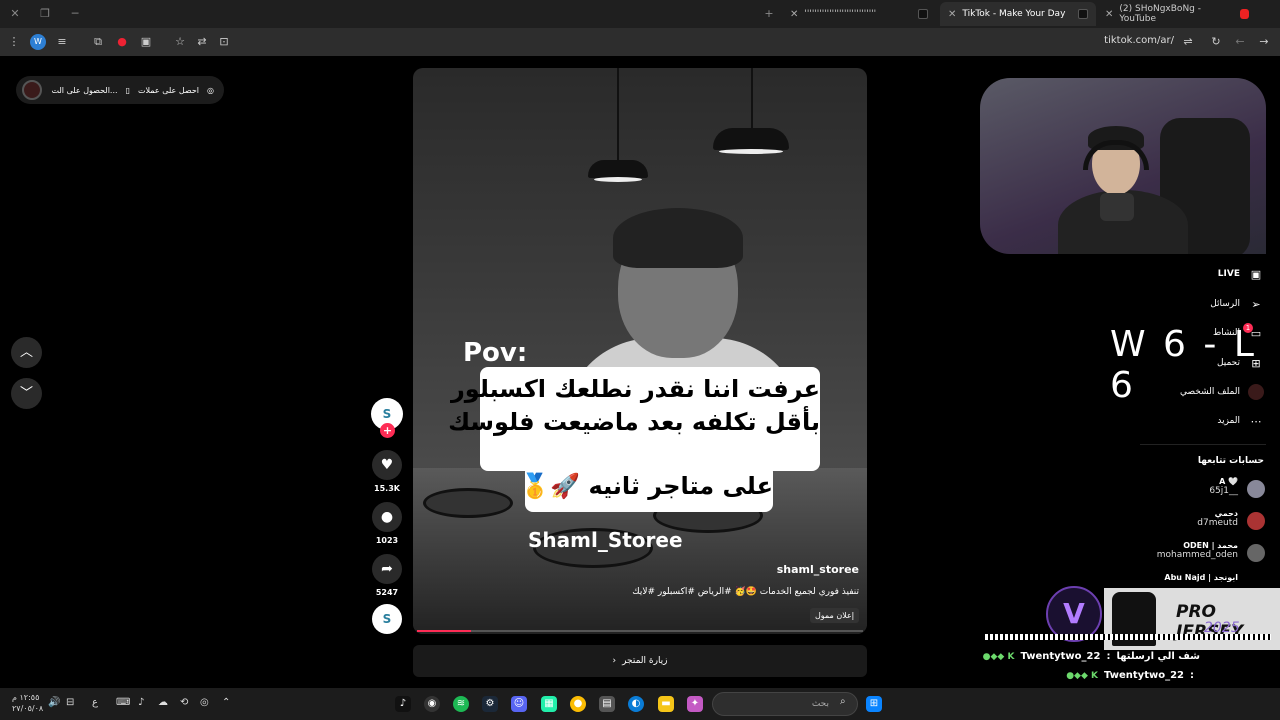 The height and width of the screenshot is (720, 1280). Describe the element at coordinates (387, 619) in the screenshot. I see `music-disc: S` at that location.